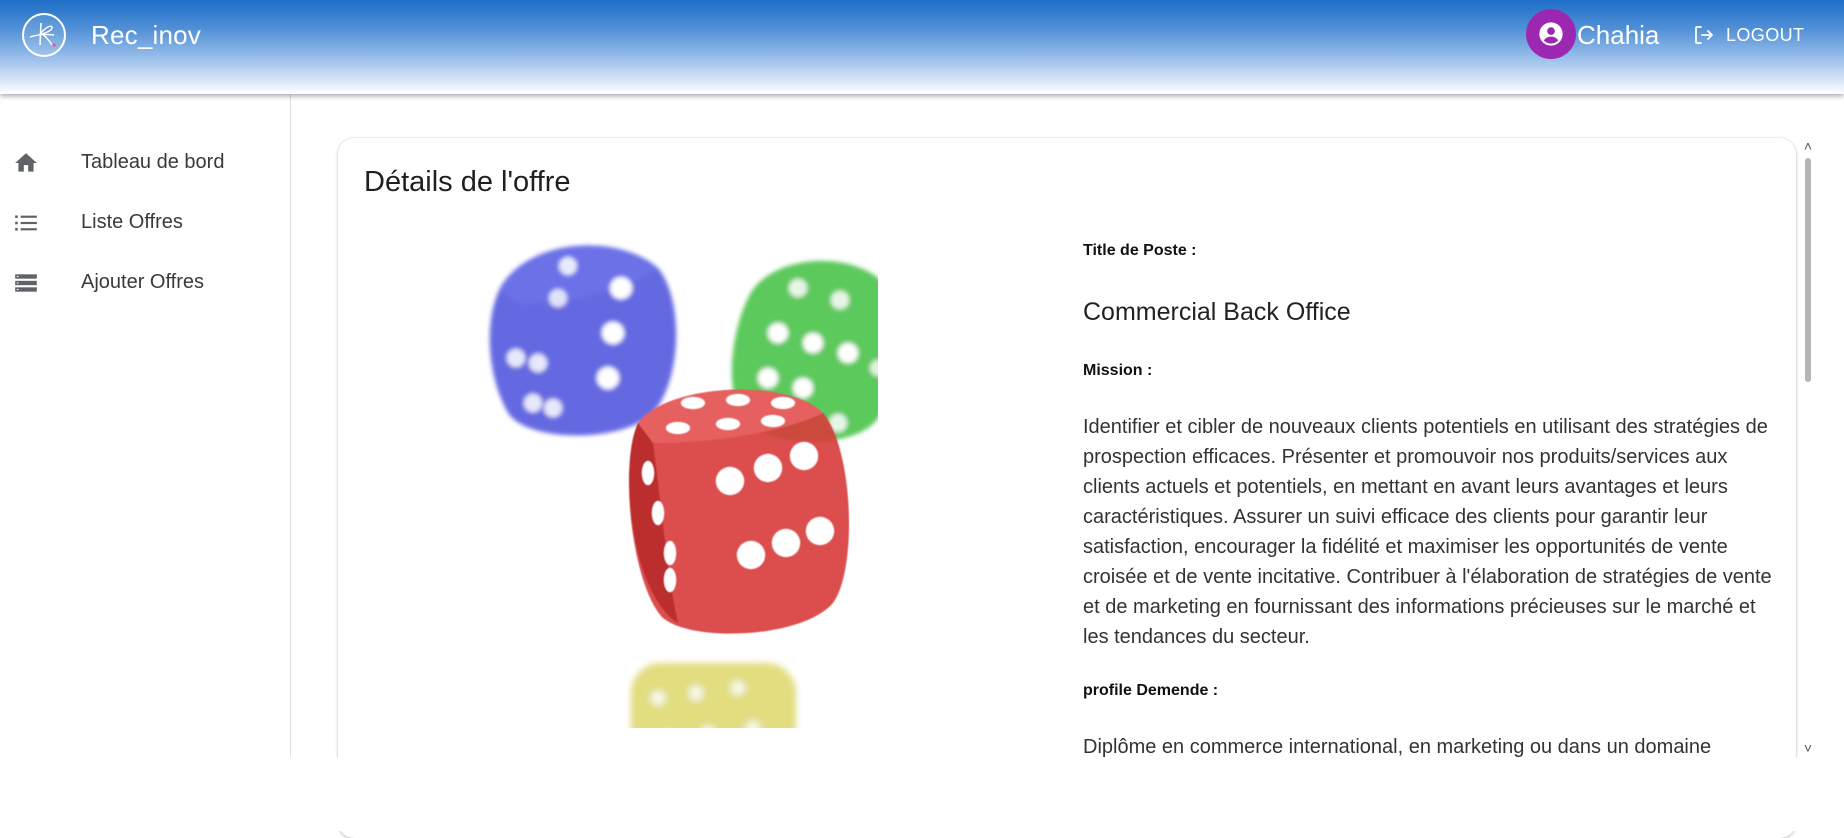 The height and width of the screenshot is (838, 1844). I want to click on home-icon, so click(26, 162).